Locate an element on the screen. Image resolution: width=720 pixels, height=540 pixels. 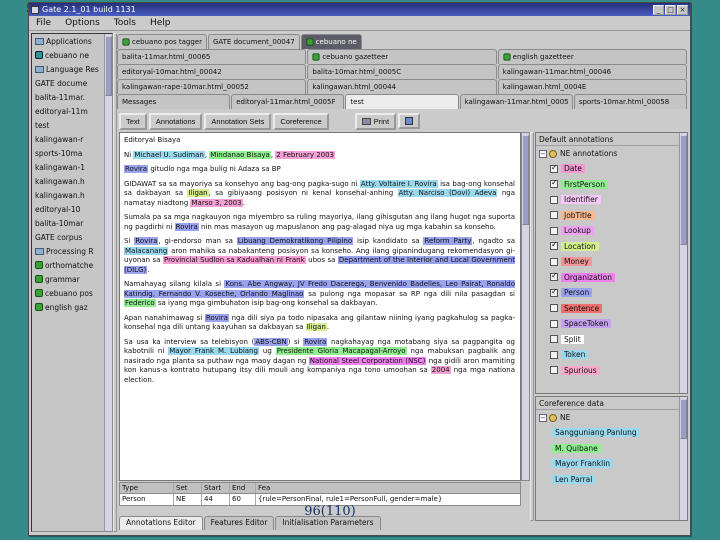
tree-item: test is located at coordinates (68, 125).